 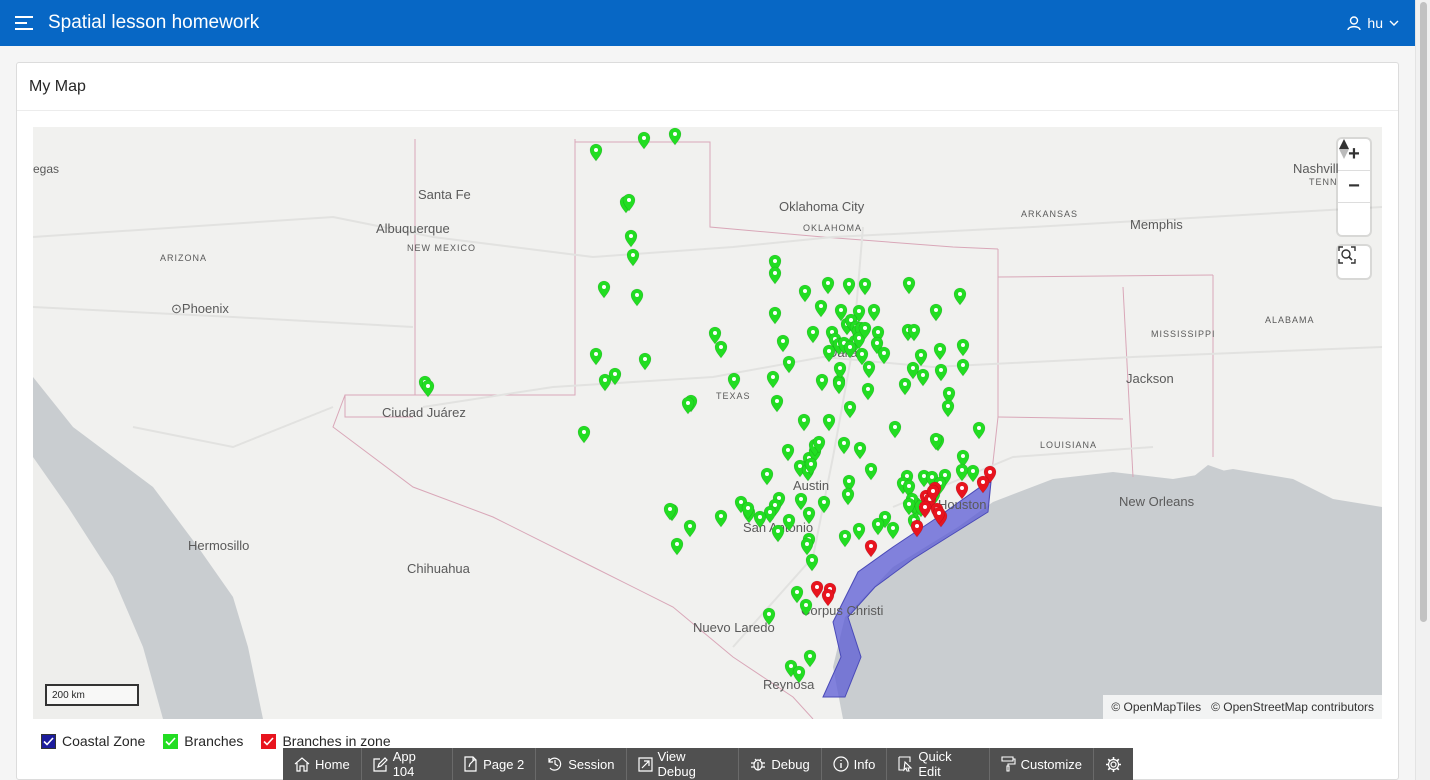 I want to click on attribution-openstreetmap: © OpenStreetMap contributors, so click(x=1292, y=707).